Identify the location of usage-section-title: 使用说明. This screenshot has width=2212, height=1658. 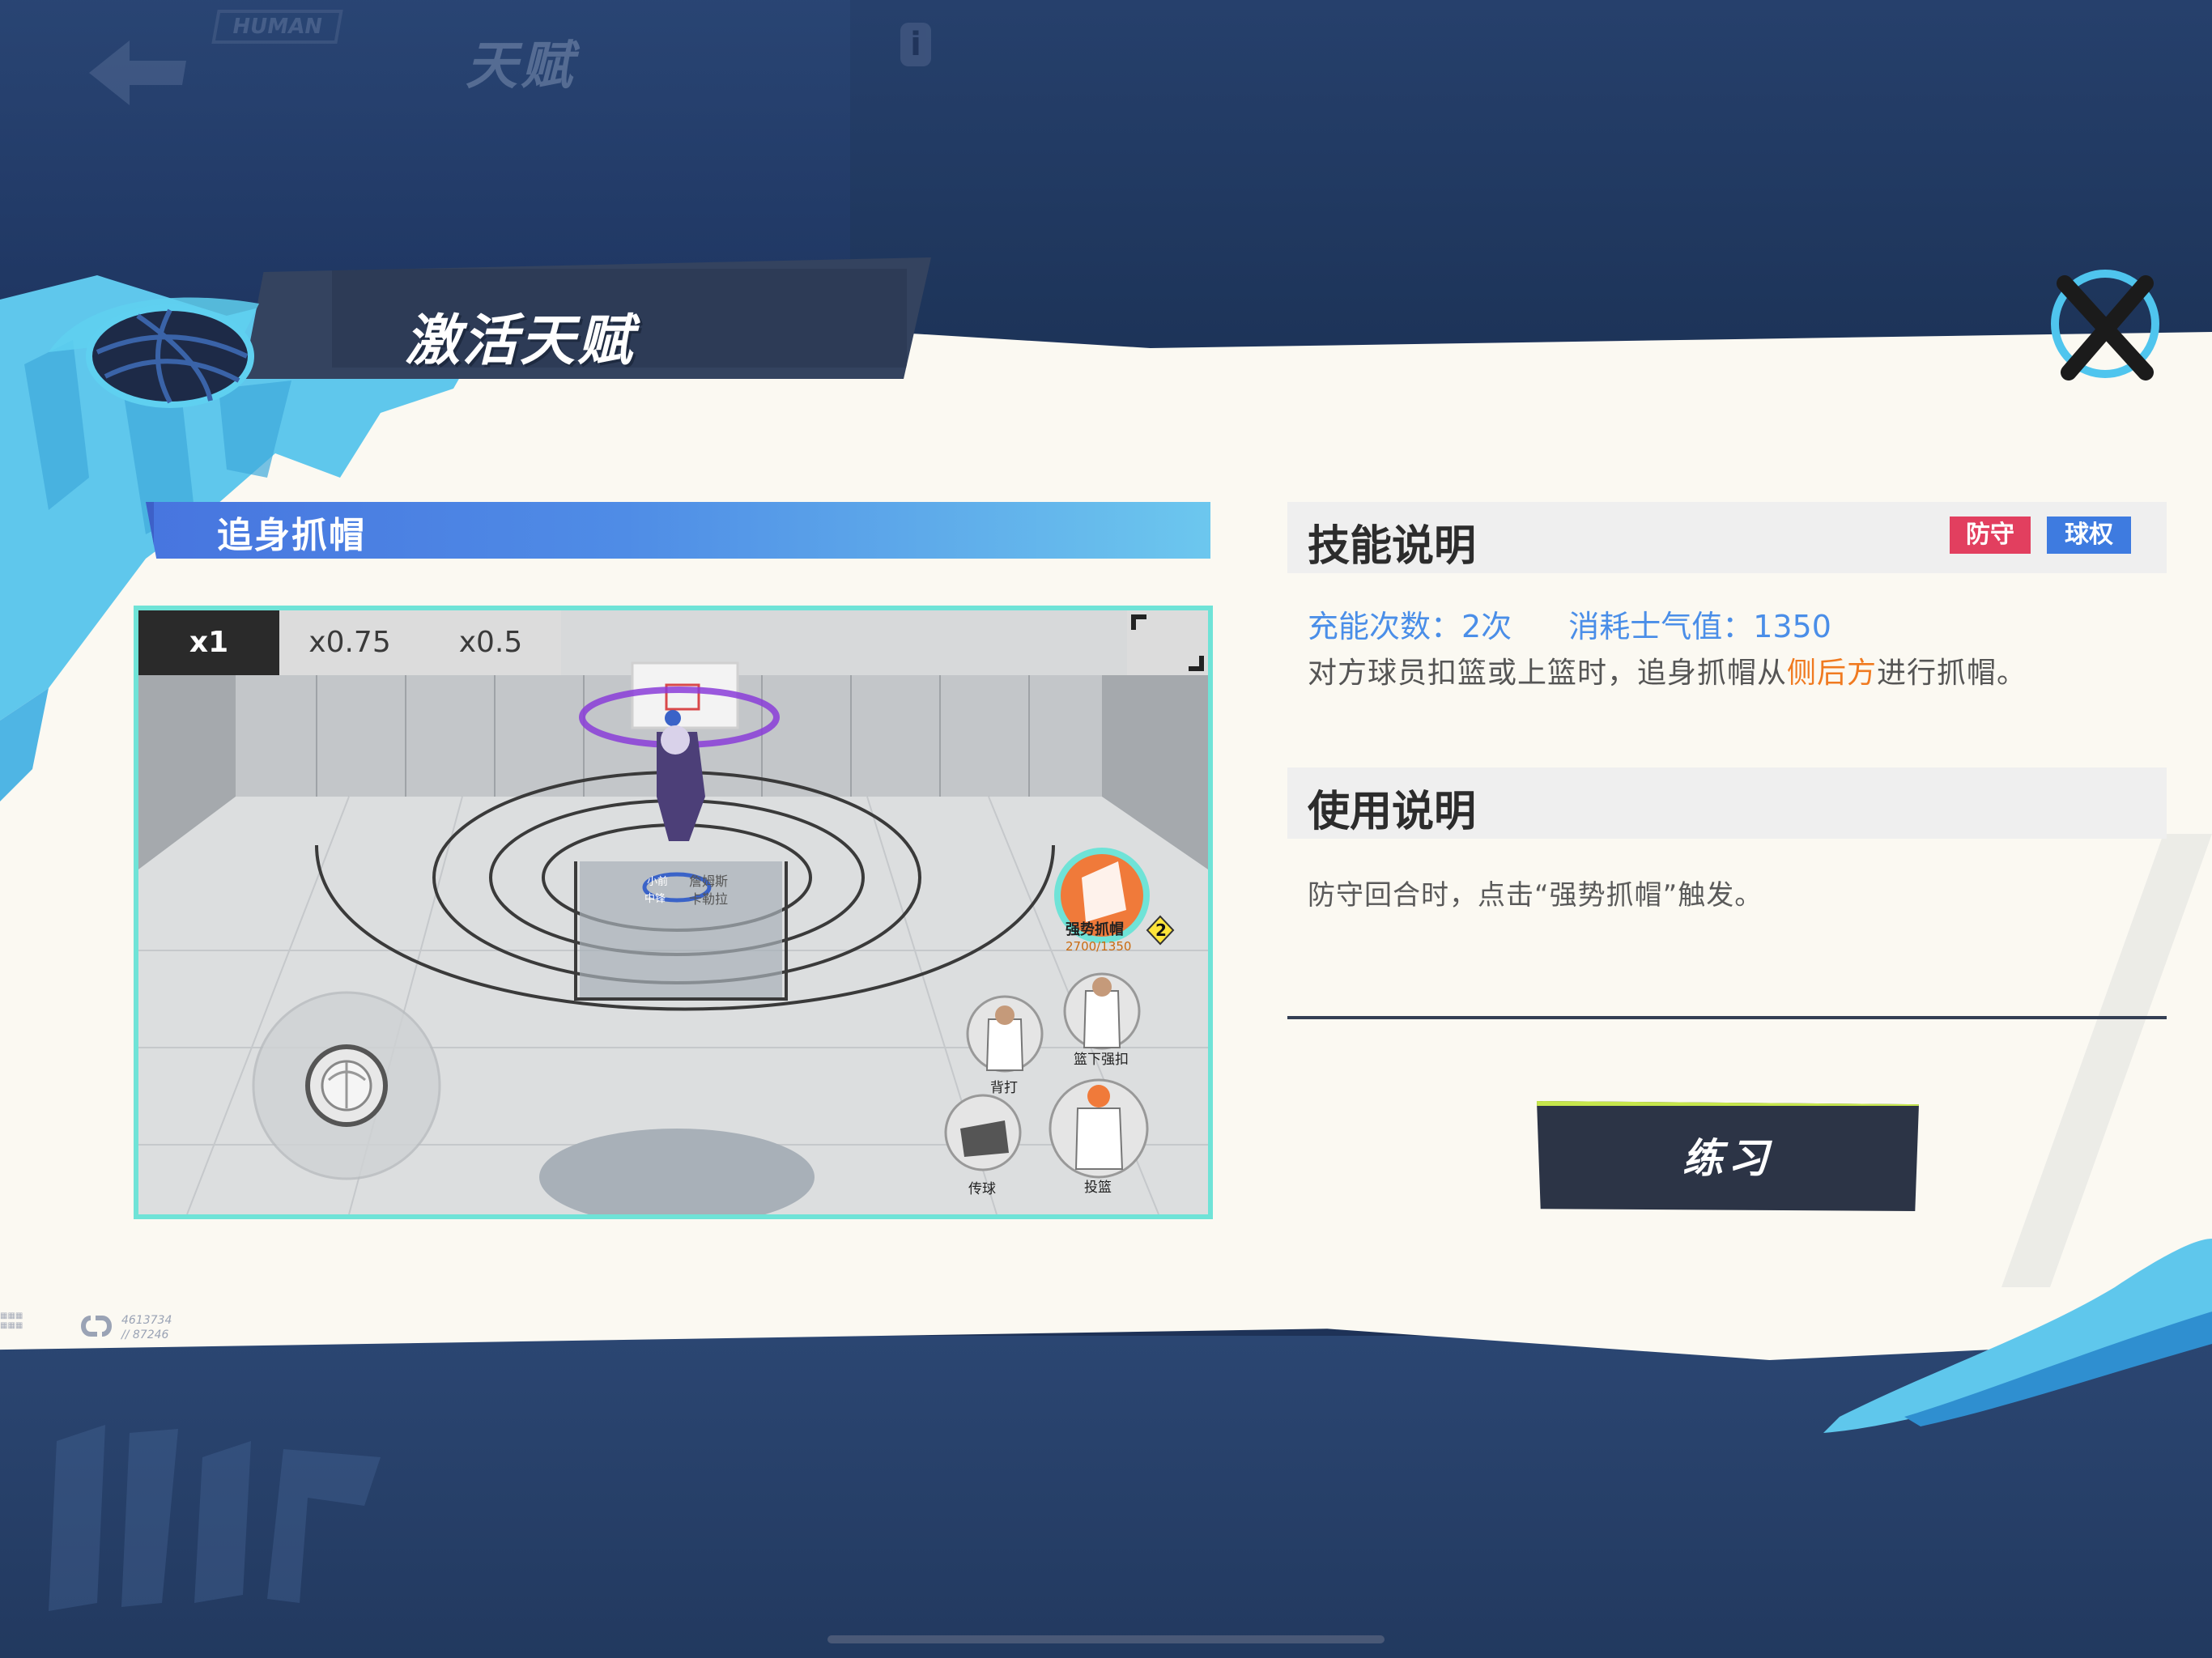
(1393, 812).